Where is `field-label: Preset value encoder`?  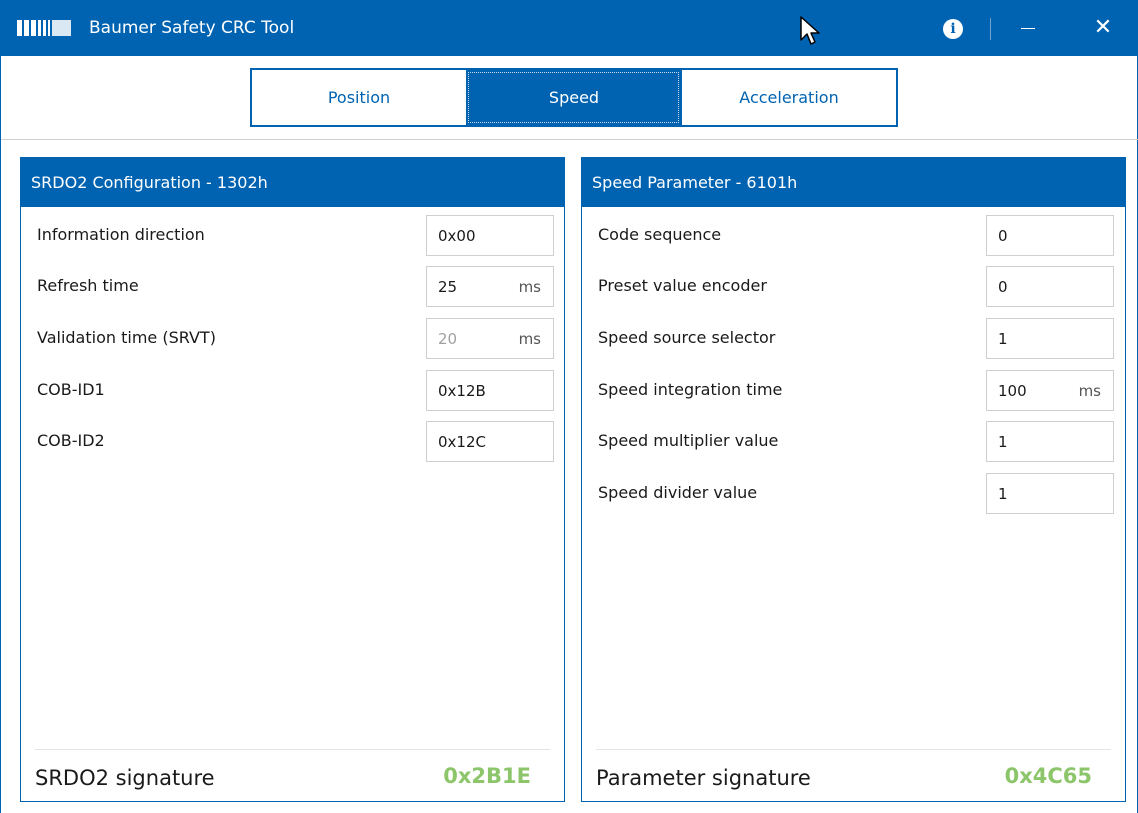
field-label: Preset value encoder is located at coordinates (682, 285).